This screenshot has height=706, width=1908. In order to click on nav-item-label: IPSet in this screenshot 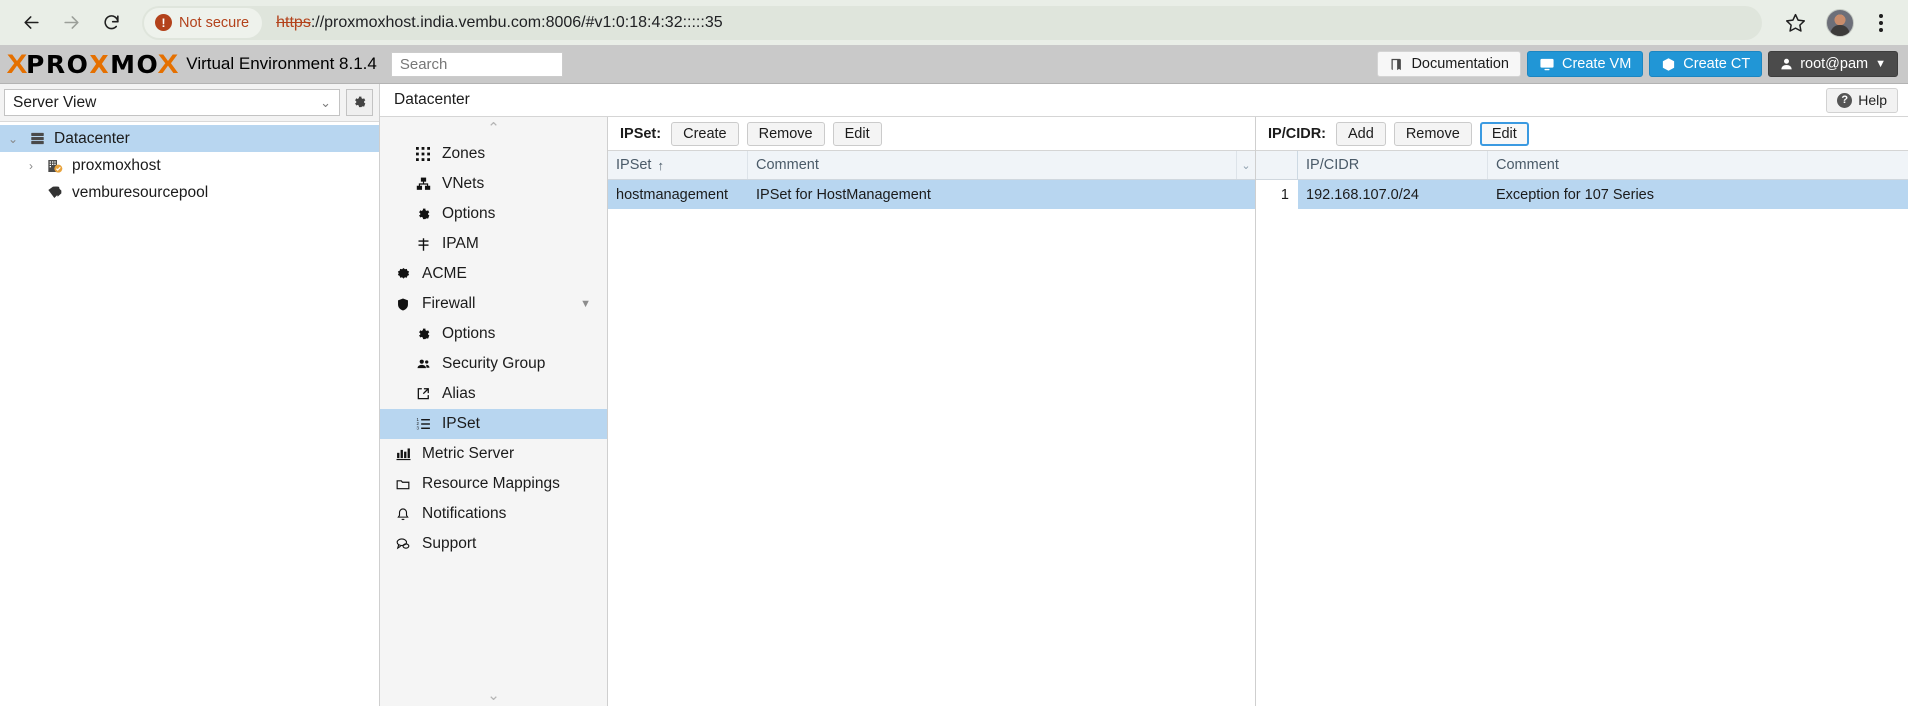, I will do `click(461, 423)`.